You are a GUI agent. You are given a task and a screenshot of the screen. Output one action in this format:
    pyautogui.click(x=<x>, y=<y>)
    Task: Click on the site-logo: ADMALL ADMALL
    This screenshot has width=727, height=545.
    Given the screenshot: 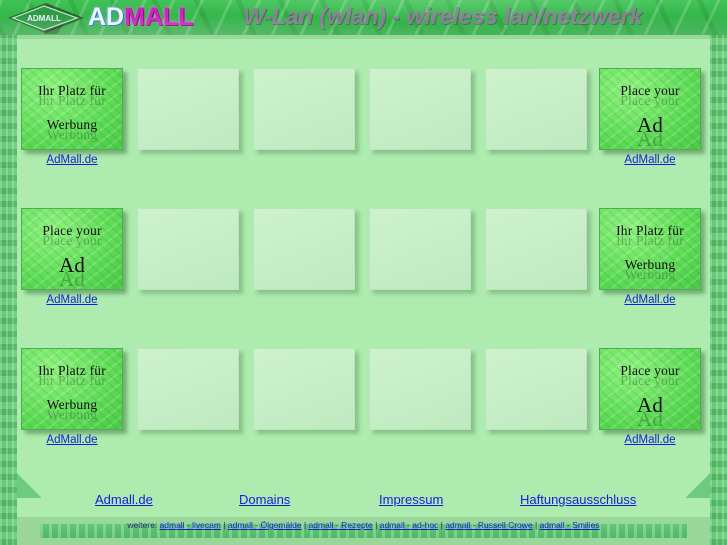 What is the action you would take?
    pyautogui.click(x=102, y=17)
    